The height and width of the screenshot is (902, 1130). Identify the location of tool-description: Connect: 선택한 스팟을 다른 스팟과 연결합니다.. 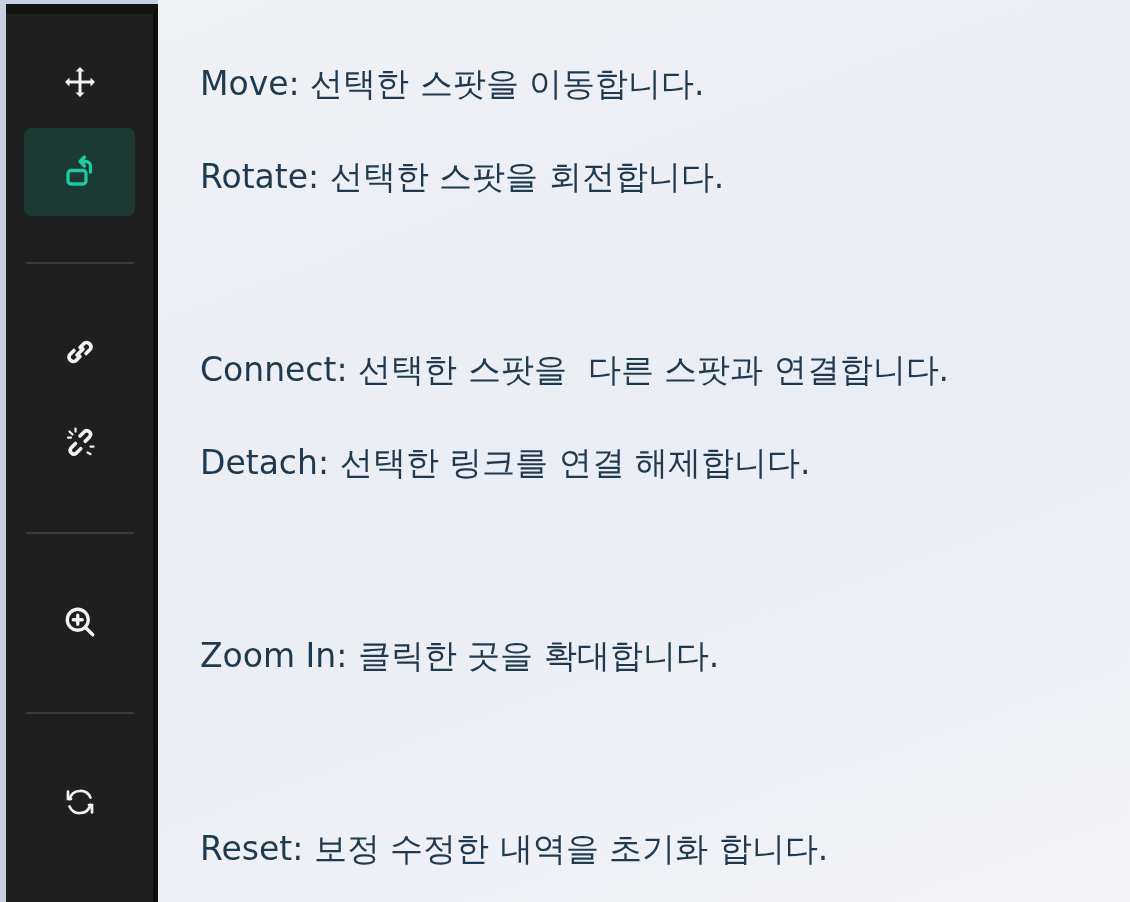
(574, 369).